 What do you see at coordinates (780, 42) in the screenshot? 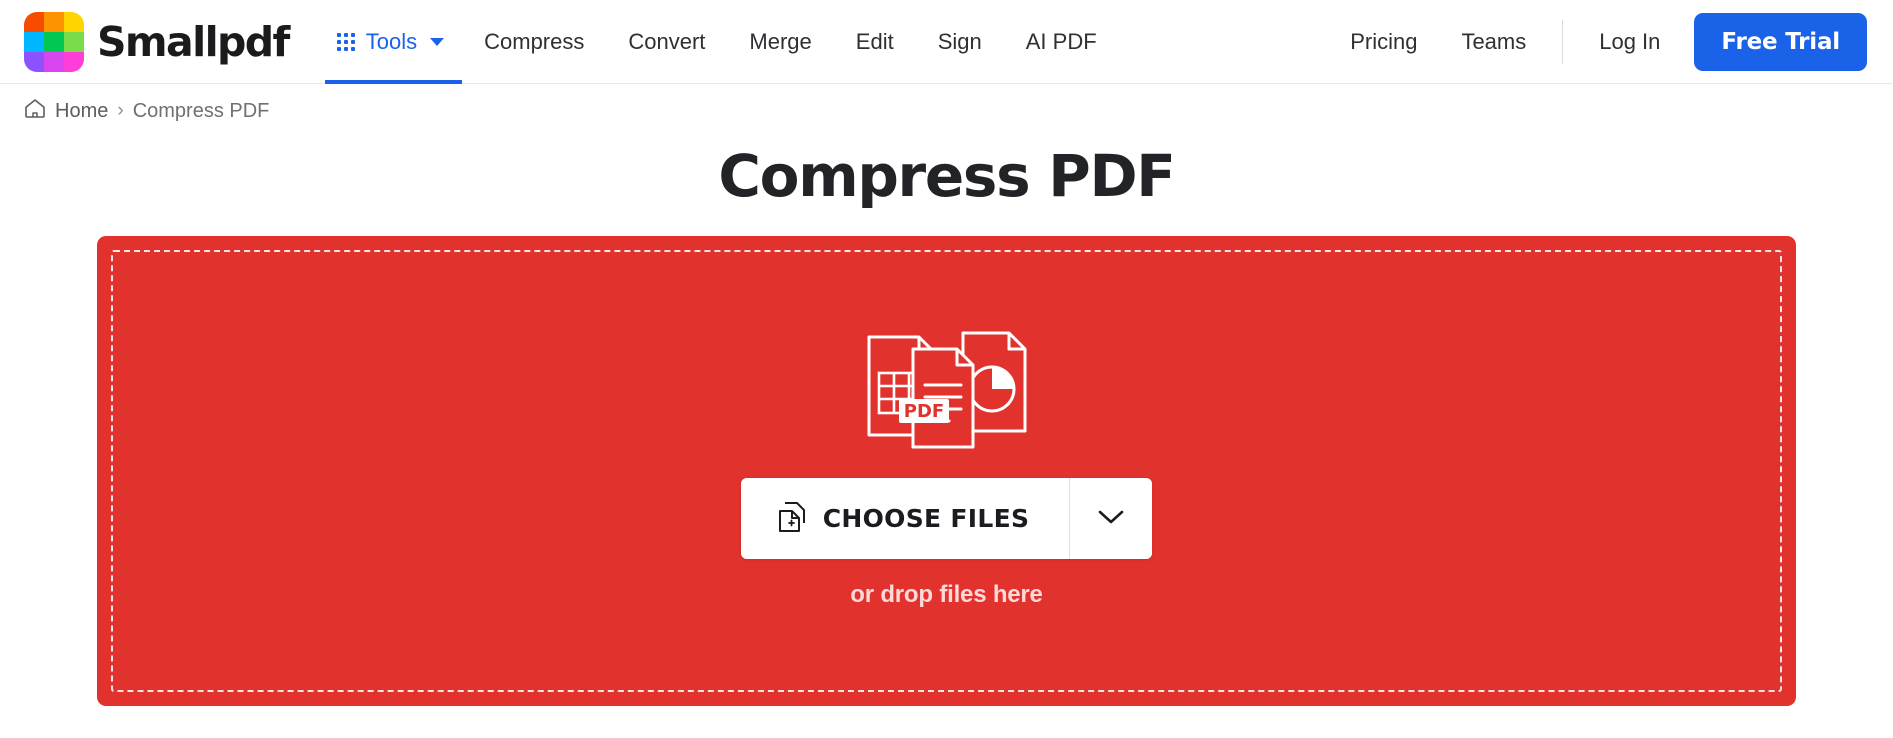
I see `nav-item-merge: Merge` at bounding box center [780, 42].